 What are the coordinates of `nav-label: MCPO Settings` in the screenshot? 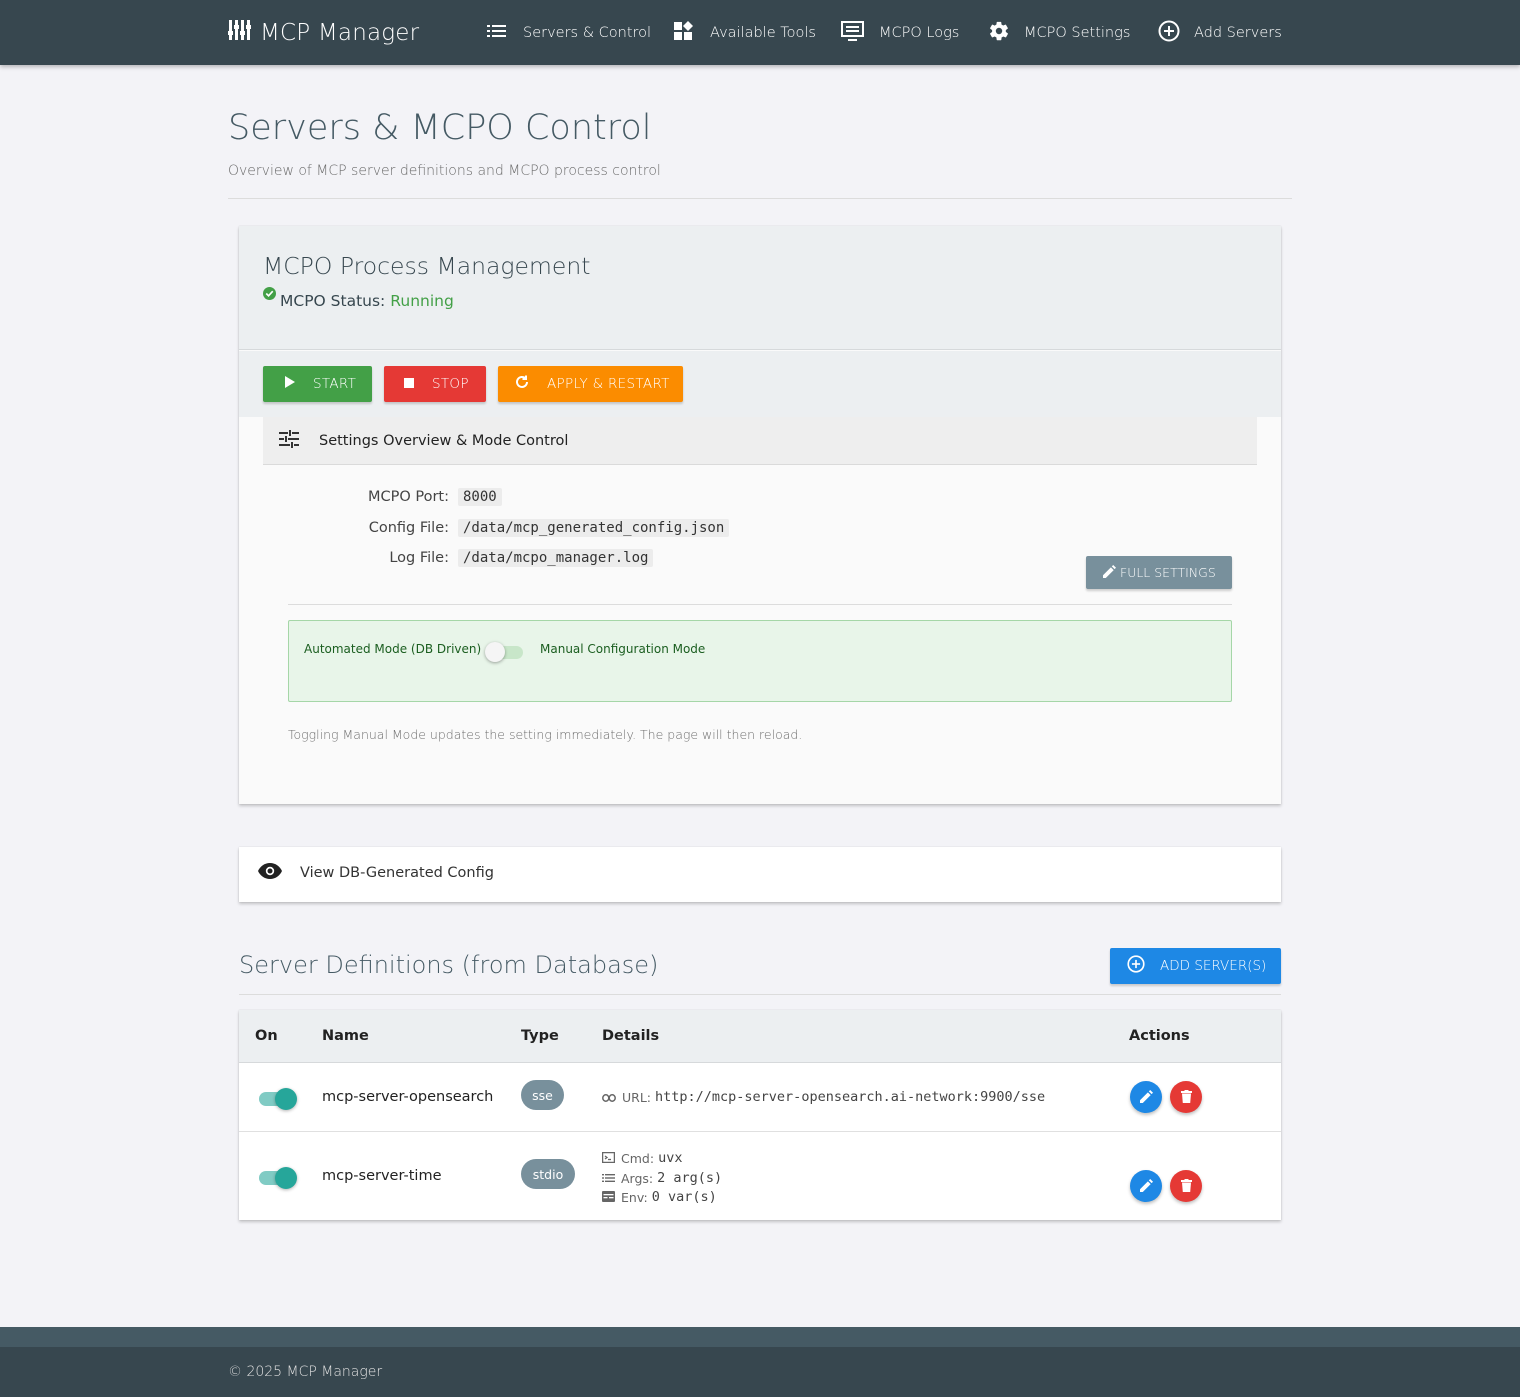 It's located at (1077, 33).